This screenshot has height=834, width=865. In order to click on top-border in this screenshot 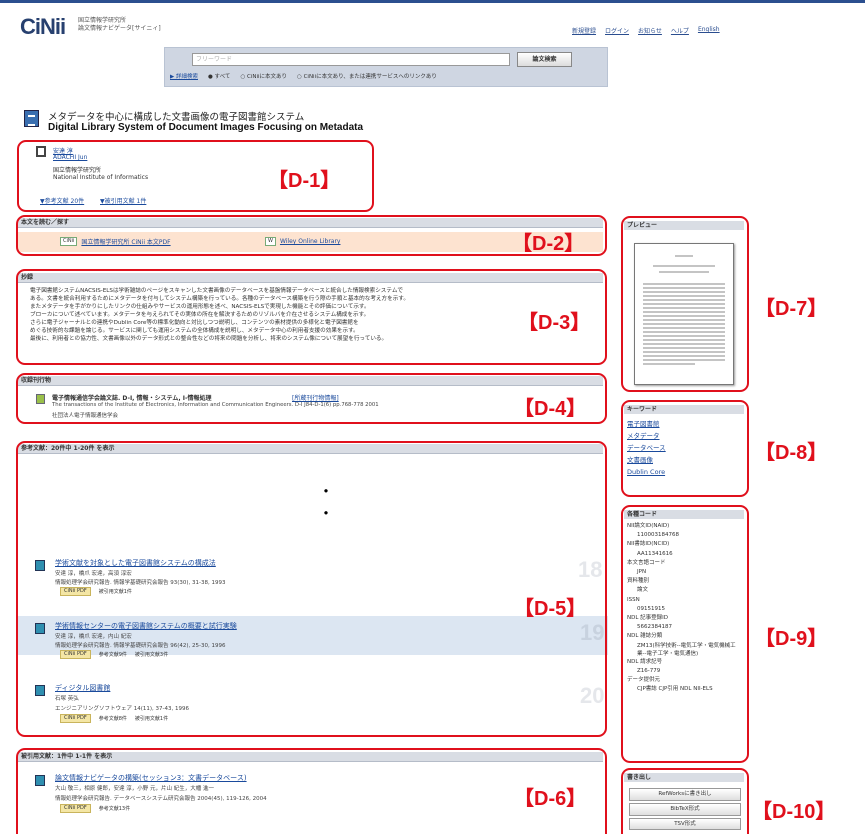, I will do `click(432, 1)`.